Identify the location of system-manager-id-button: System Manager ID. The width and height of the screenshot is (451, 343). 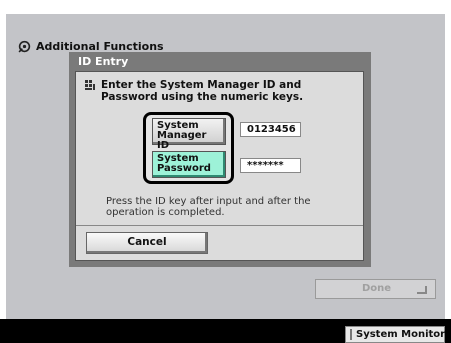
(189, 134).